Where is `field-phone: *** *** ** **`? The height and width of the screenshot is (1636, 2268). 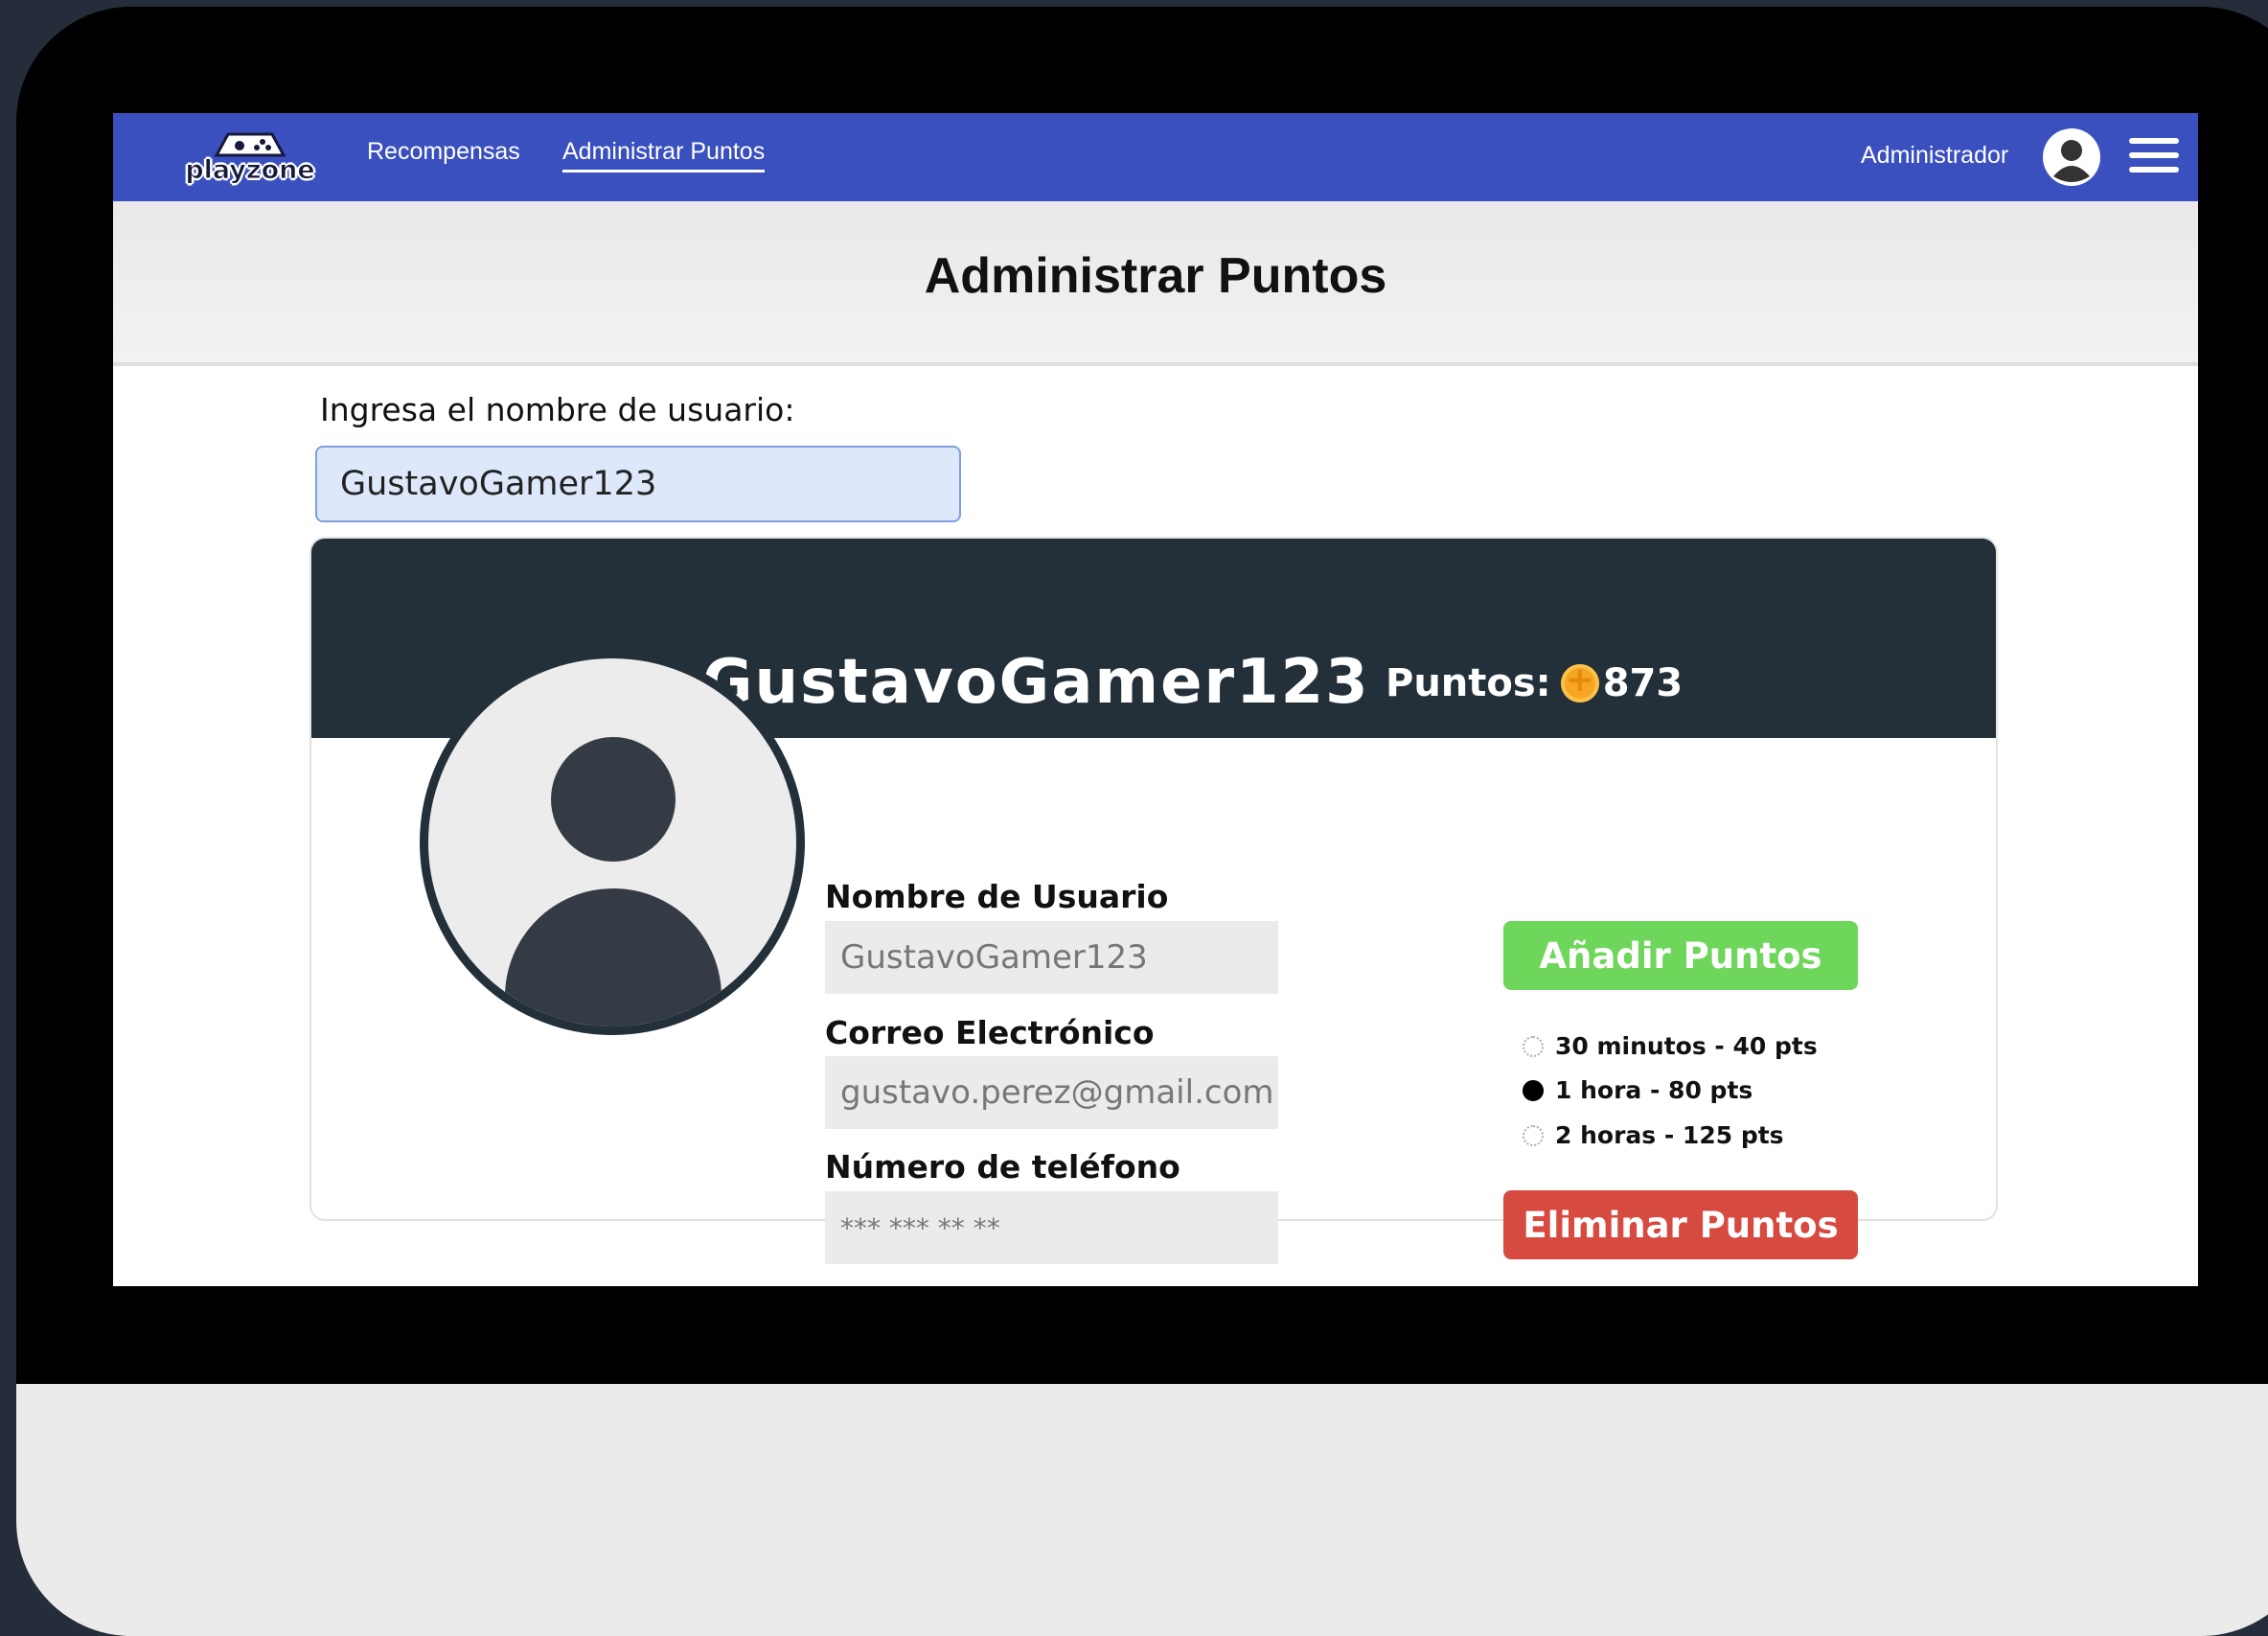 field-phone: *** *** ** ** is located at coordinates (1051, 1227).